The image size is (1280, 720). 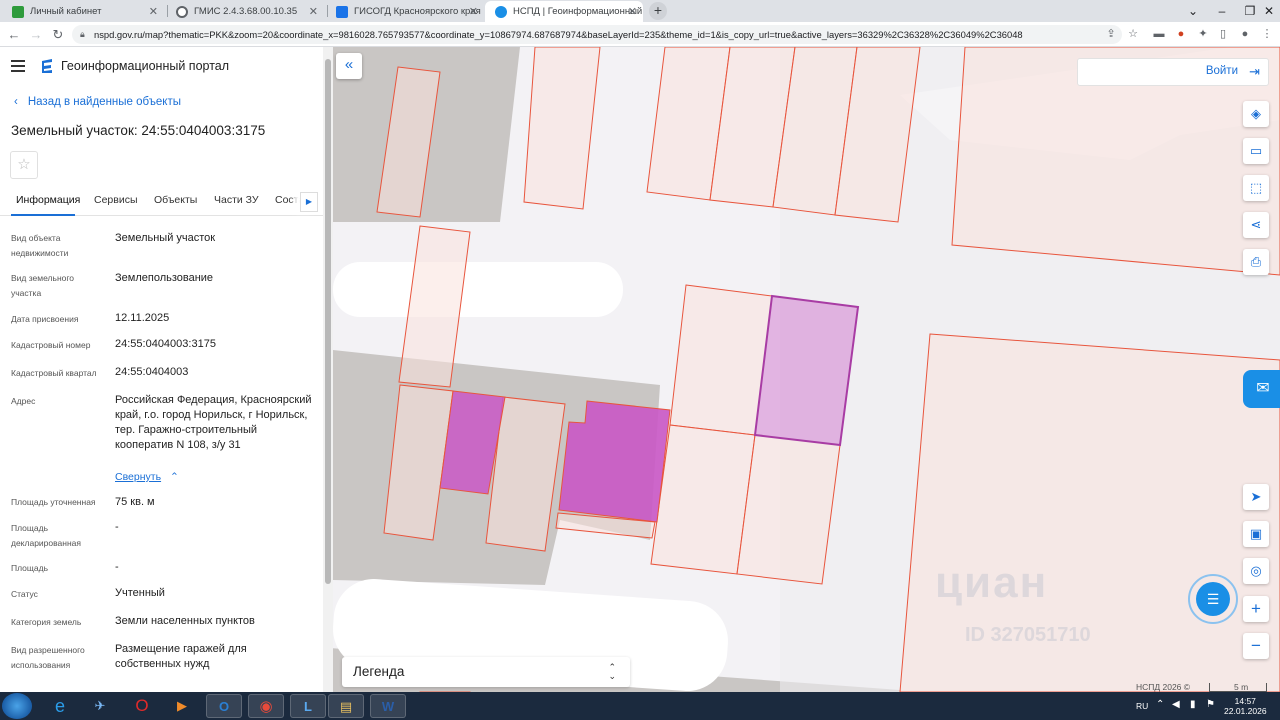 What do you see at coordinates (1261, 389) in the screenshot?
I see `feedback-icon: ✉` at bounding box center [1261, 389].